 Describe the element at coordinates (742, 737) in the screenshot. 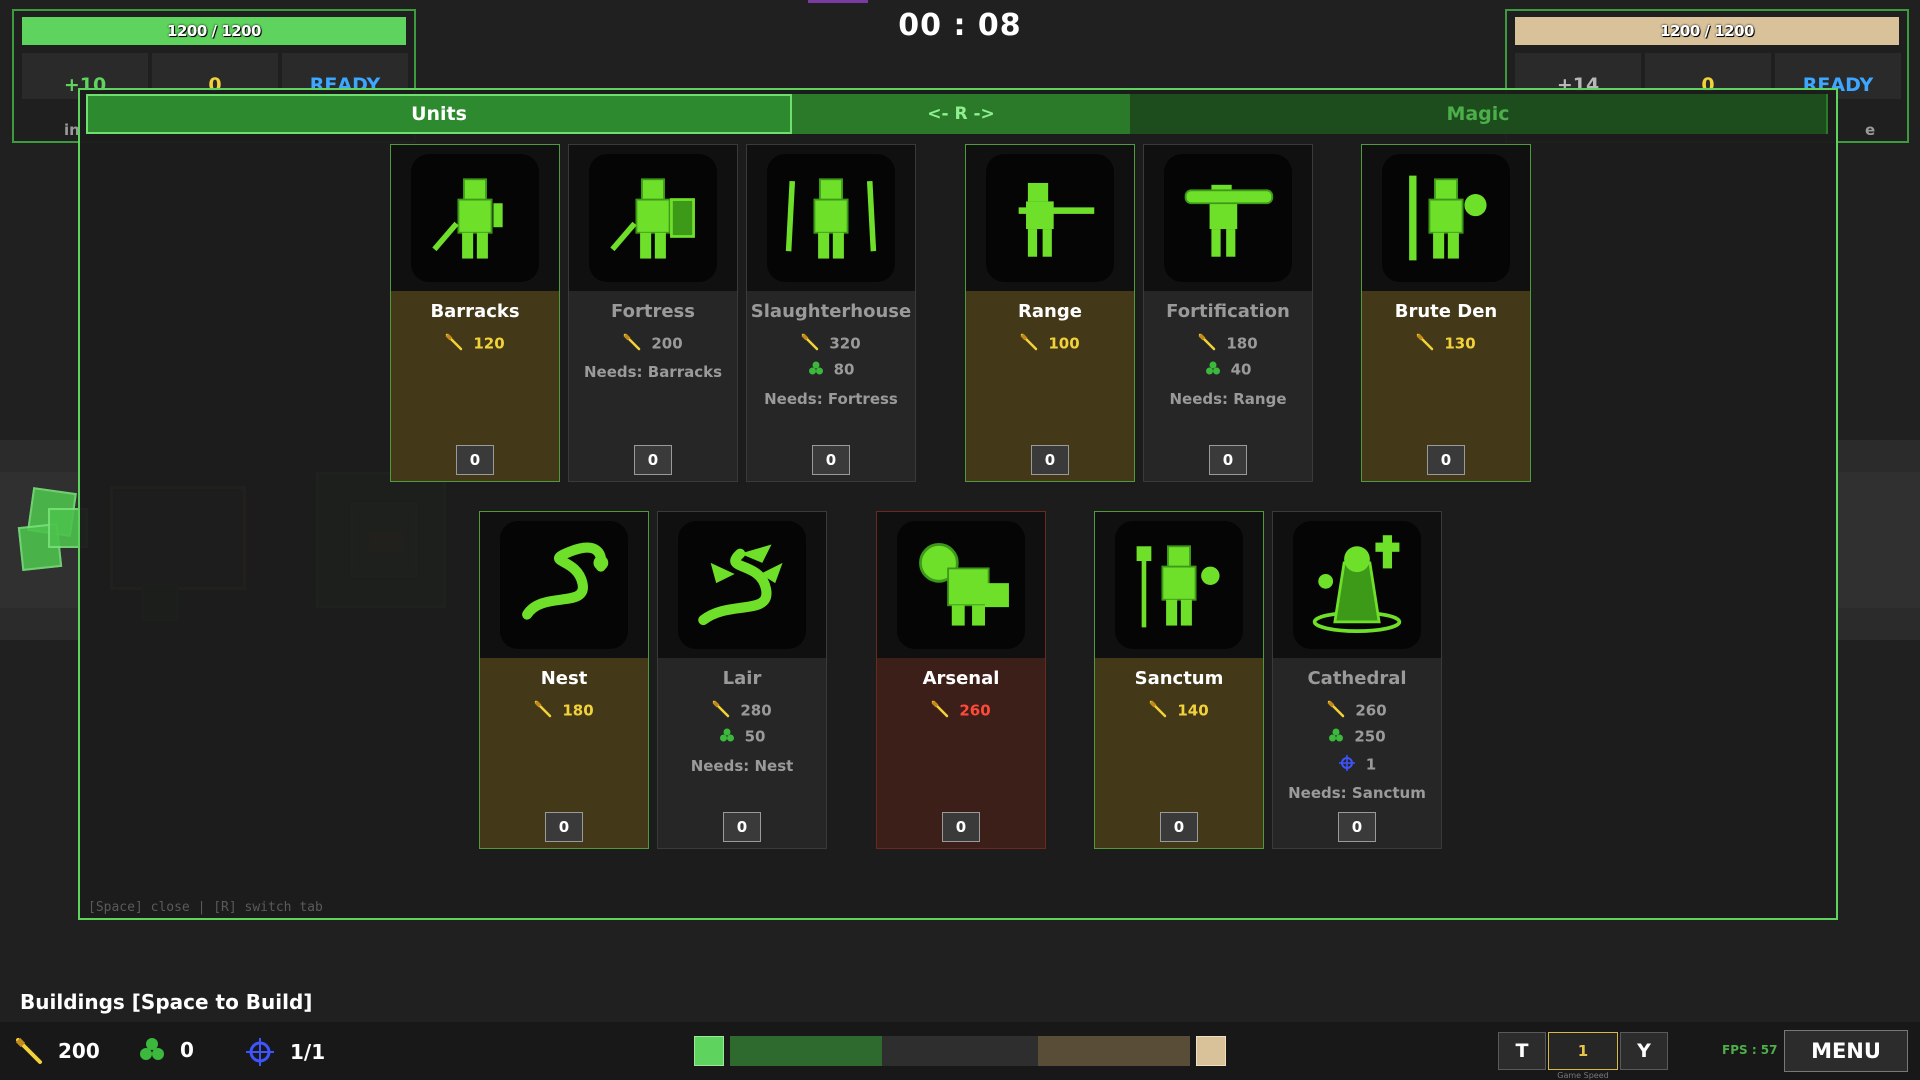

I see `clover-cost: 50` at that location.